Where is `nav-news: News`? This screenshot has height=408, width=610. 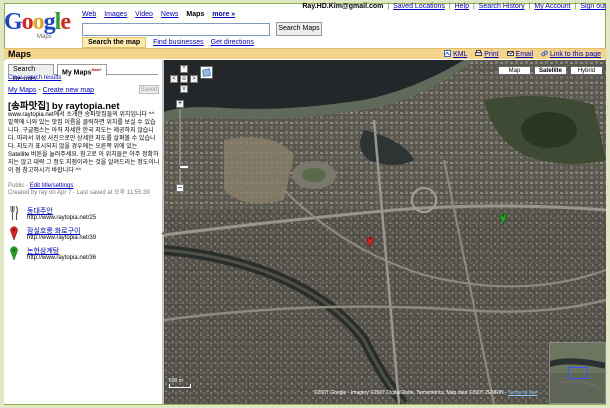 nav-news: News is located at coordinates (170, 14).